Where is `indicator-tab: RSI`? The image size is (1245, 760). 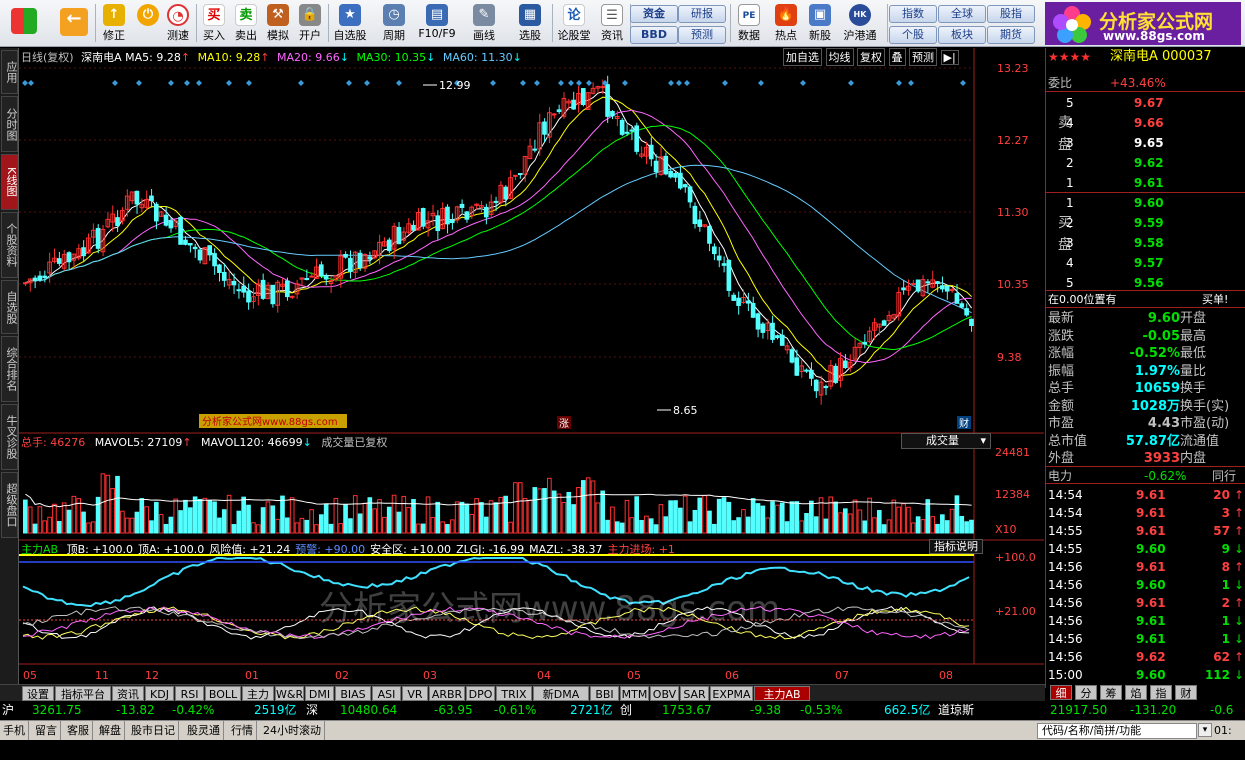 indicator-tab: RSI is located at coordinates (189, 693).